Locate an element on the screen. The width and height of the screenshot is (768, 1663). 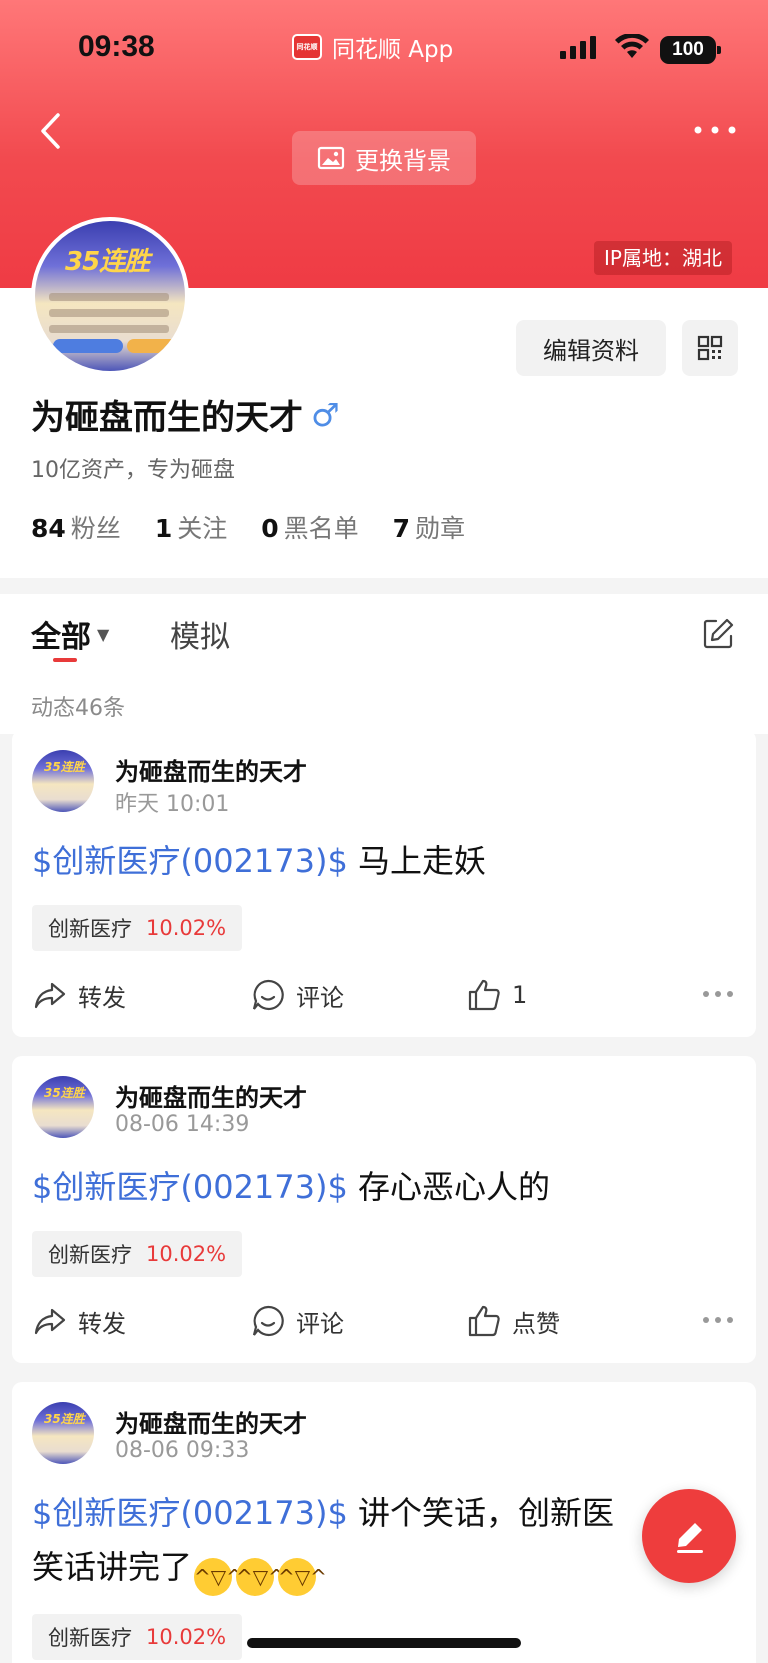
back-button is located at coordinates (50, 131).